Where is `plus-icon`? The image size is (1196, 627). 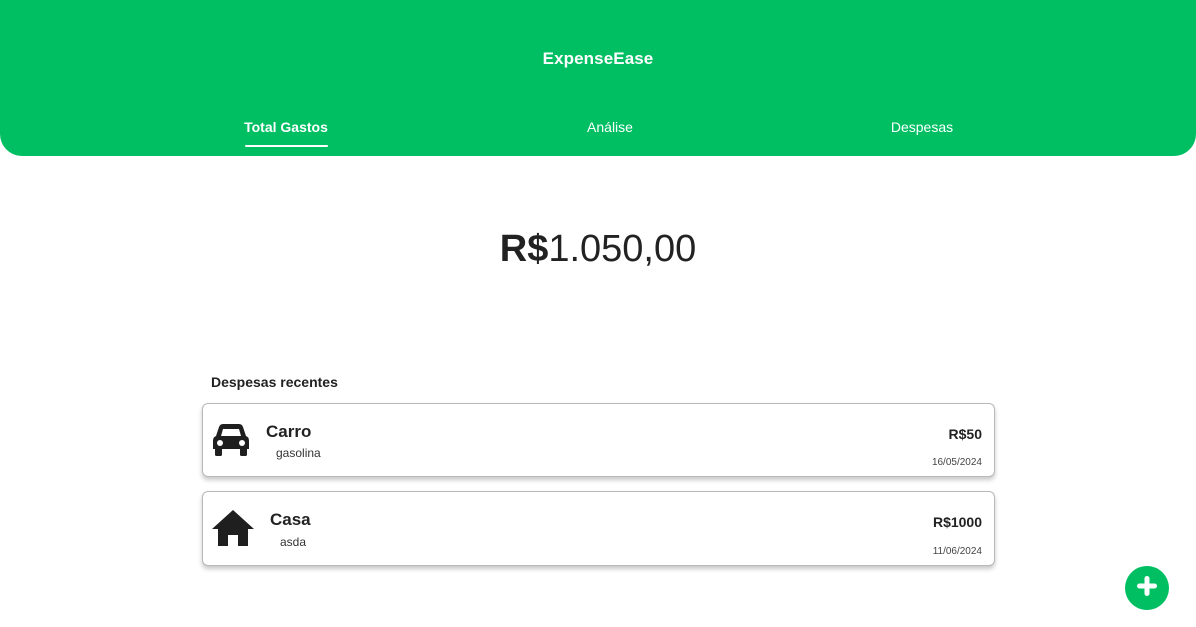 plus-icon is located at coordinates (1147, 588).